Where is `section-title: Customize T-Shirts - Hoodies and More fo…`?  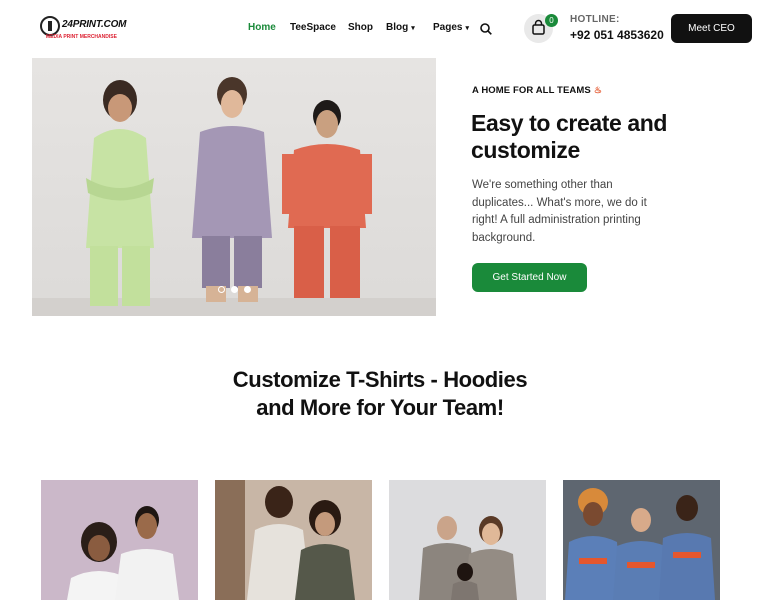 section-title: Customize T-Shirts - Hoodies and More fo… is located at coordinates (380, 393).